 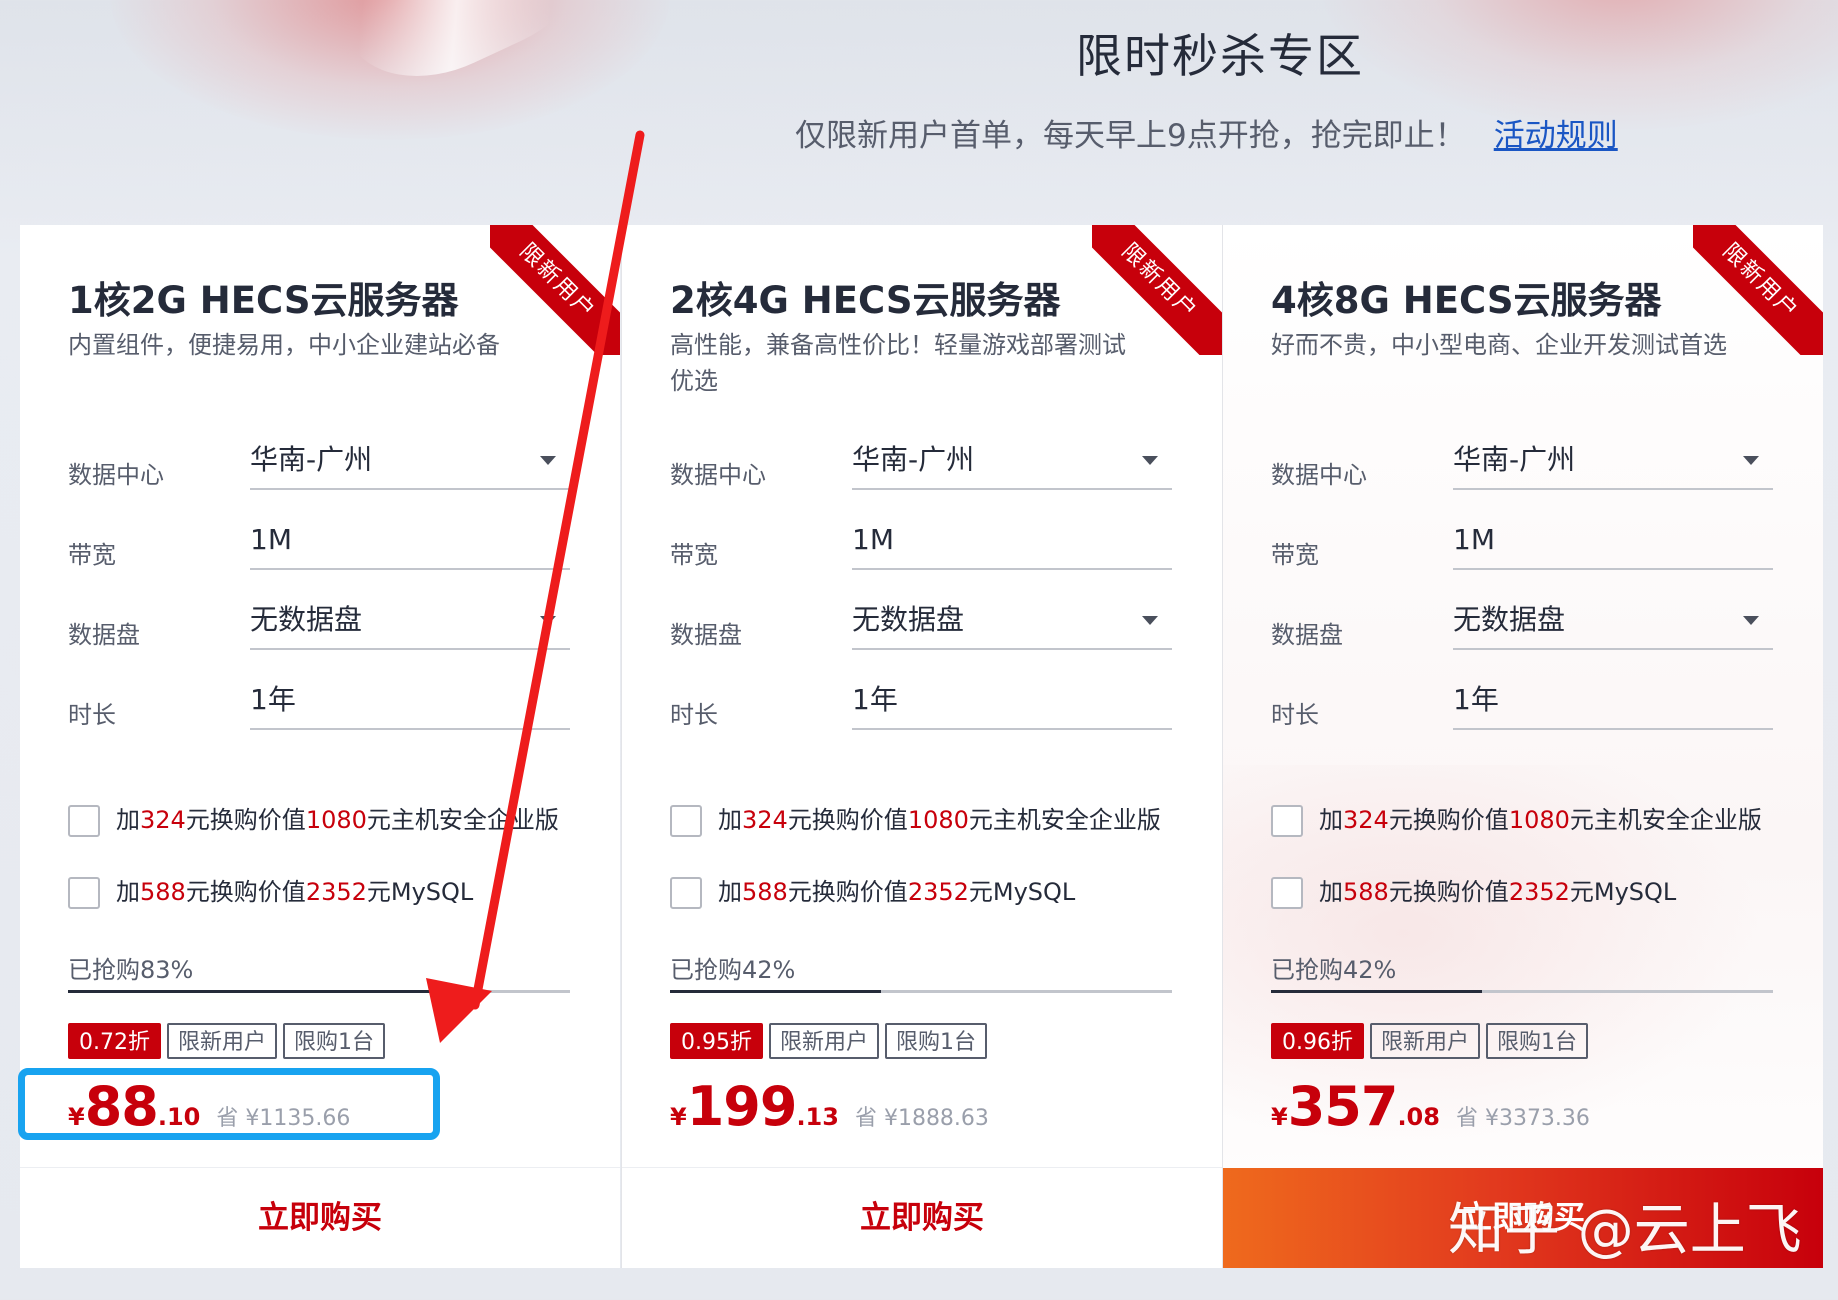 What do you see at coordinates (1130, 136) in the screenshot?
I see `subtitle-text: 仅限新用户首单，每天早上9点开抢，抢完即止！` at bounding box center [1130, 136].